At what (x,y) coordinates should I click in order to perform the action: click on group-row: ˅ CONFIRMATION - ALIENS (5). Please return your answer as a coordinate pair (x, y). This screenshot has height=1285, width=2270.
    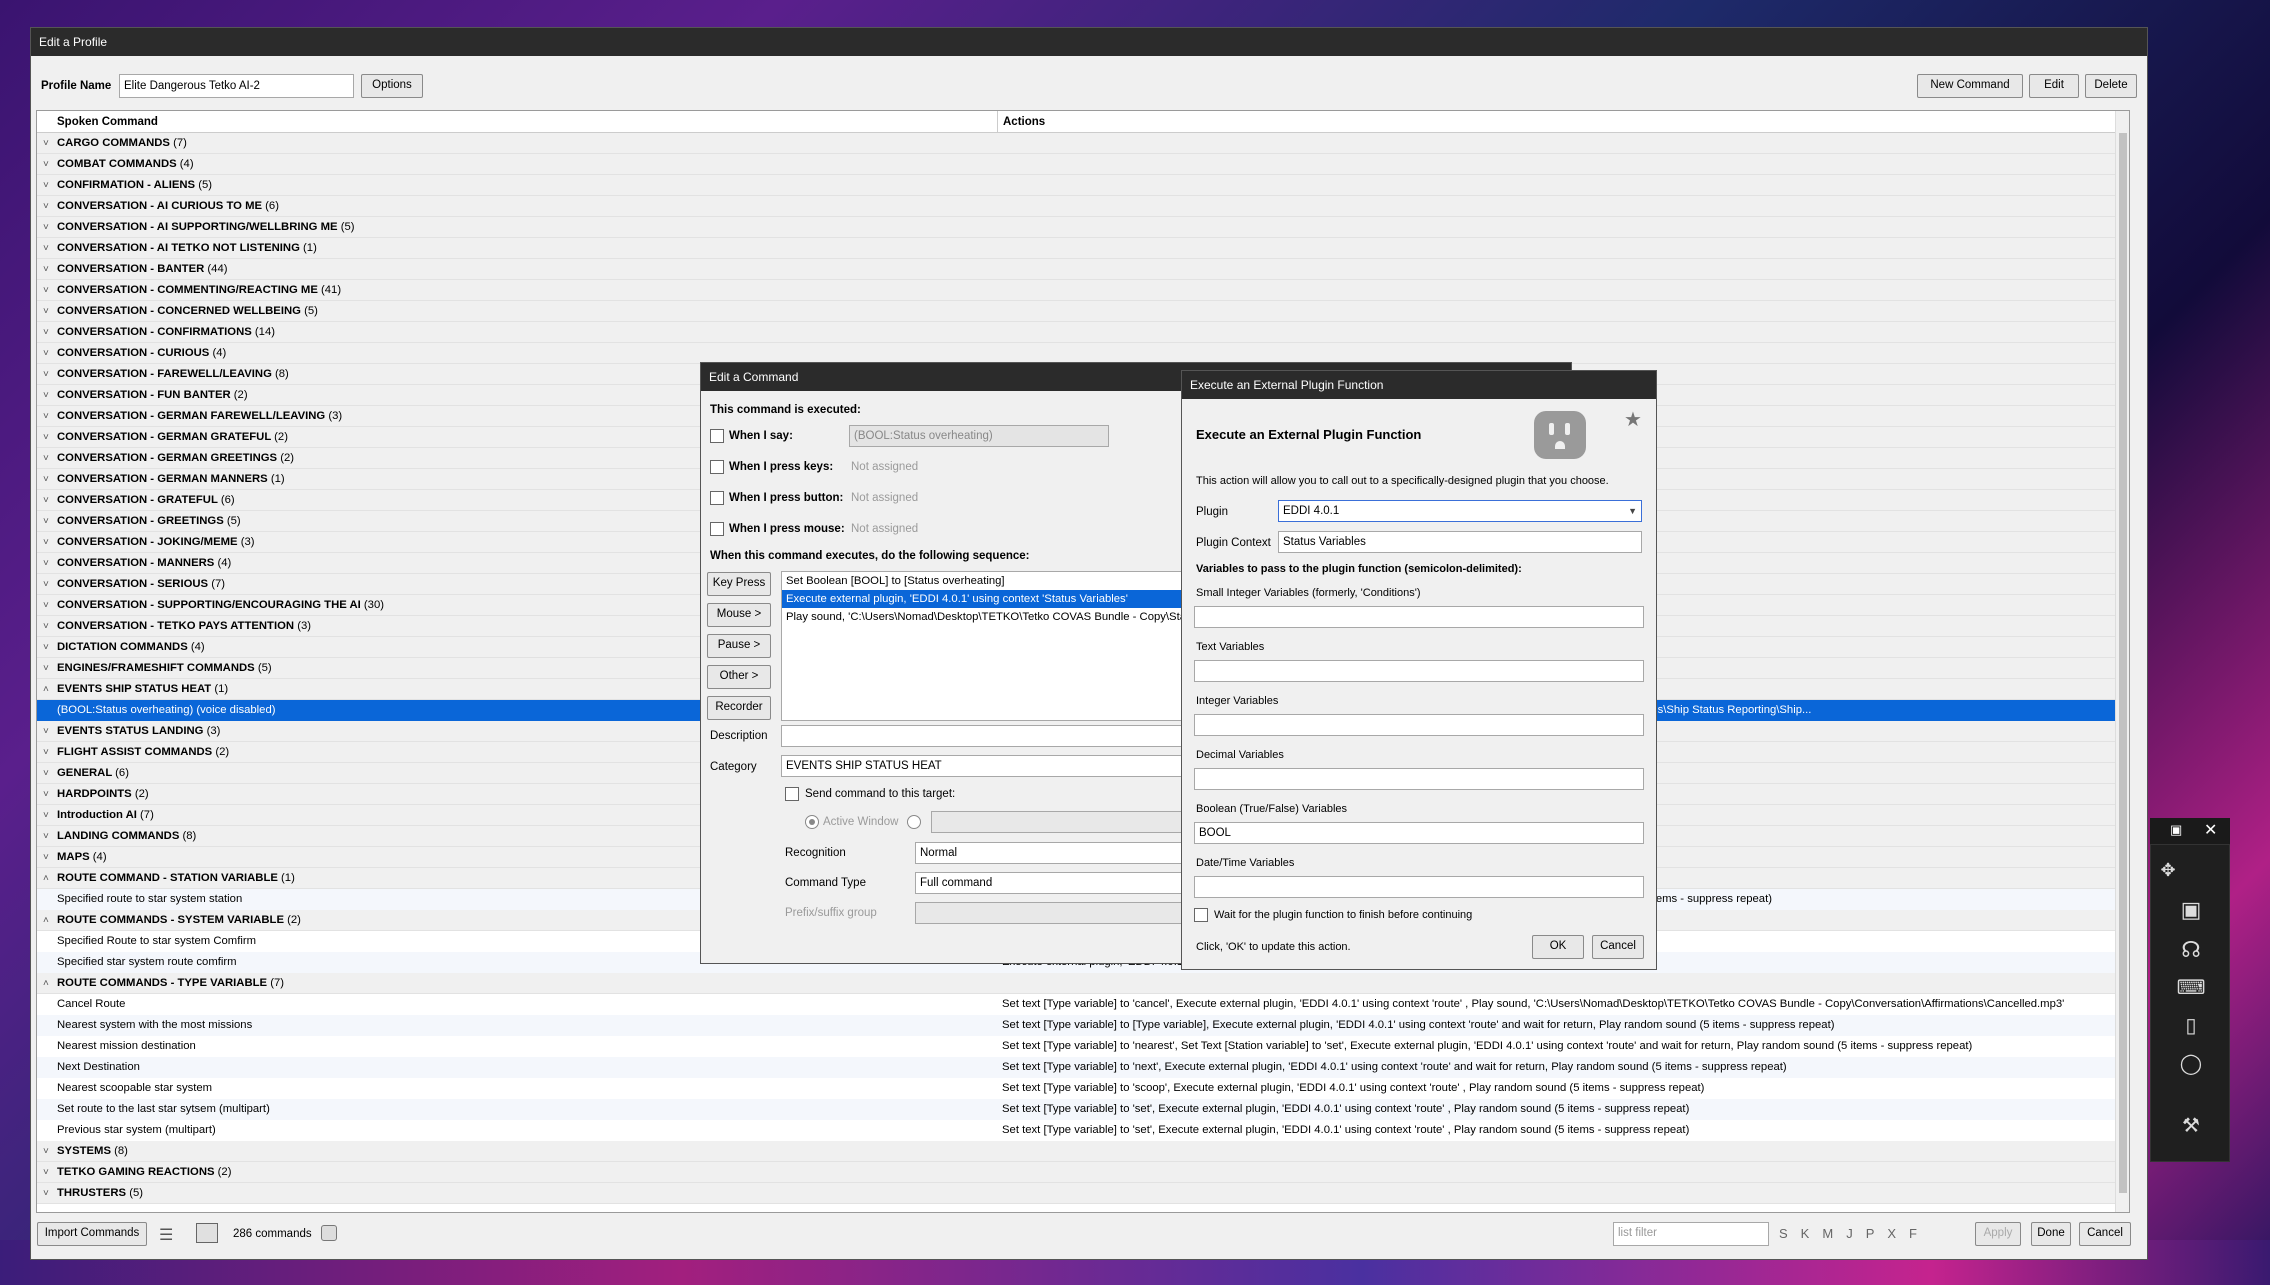
    Looking at the image, I should click on (1083, 185).